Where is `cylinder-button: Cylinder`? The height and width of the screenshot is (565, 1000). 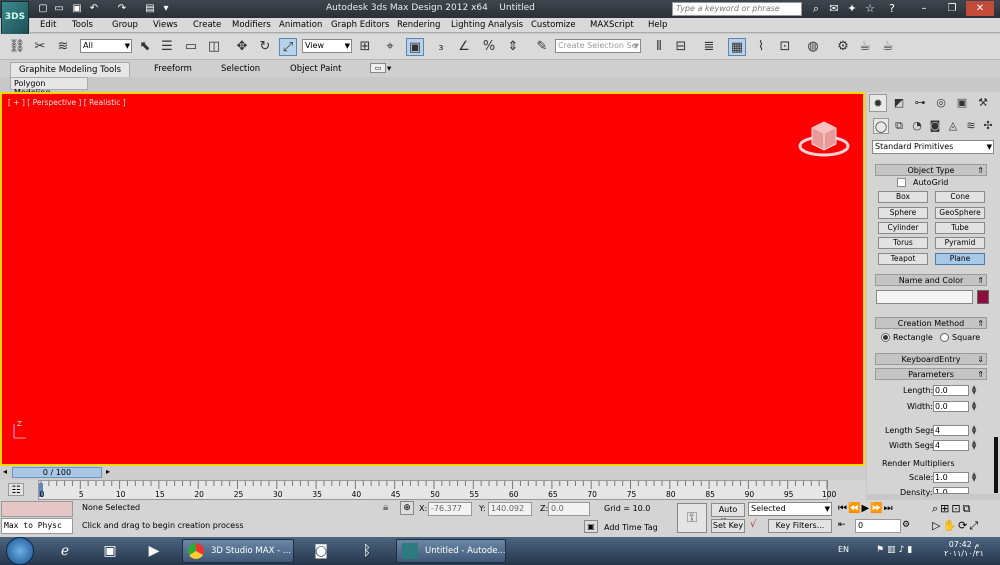
cylinder-button: Cylinder is located at coordinates (903, 228).